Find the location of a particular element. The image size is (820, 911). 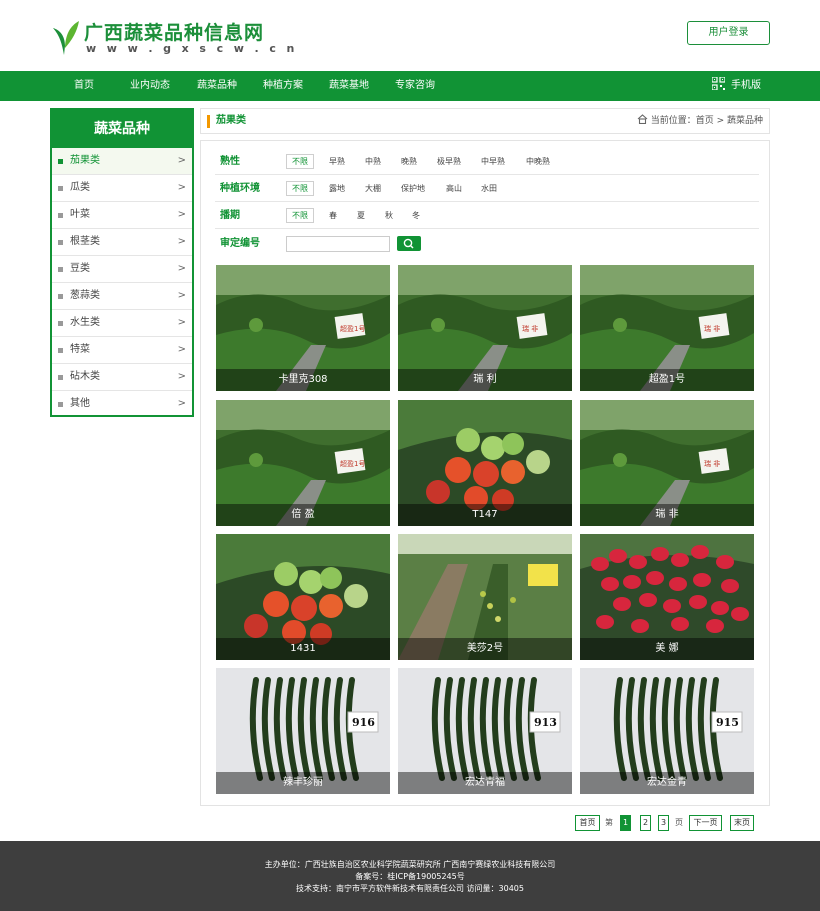

filter-option: 露地 is located at coordinates (337, 188).